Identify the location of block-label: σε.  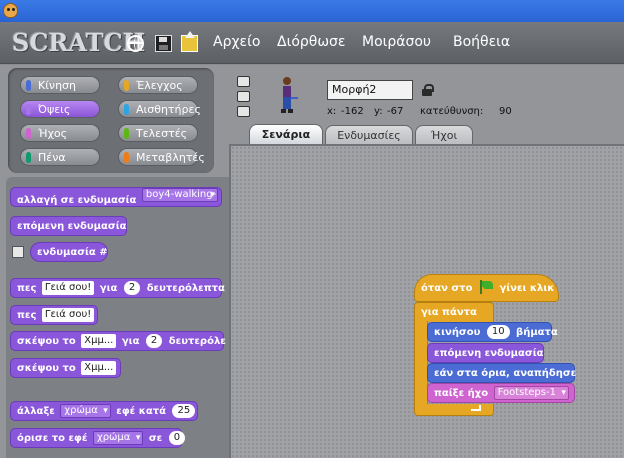
(155, 438).